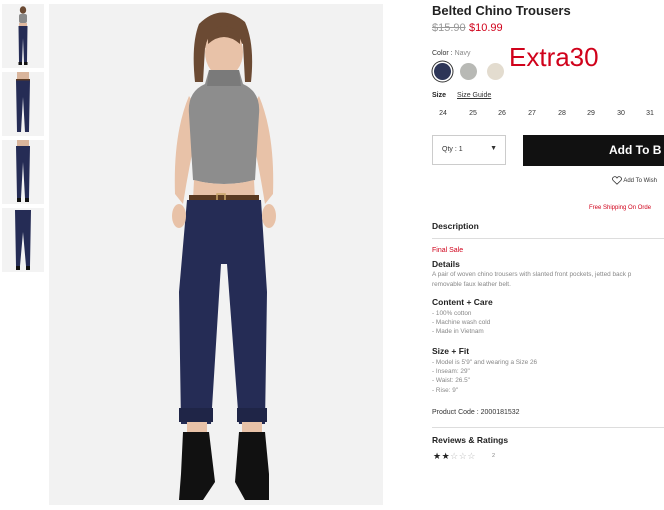 The image size is (664, 510). Describe the element at coordinates (494, 456) in the screenshot. I see `review-count: 2` at that location.